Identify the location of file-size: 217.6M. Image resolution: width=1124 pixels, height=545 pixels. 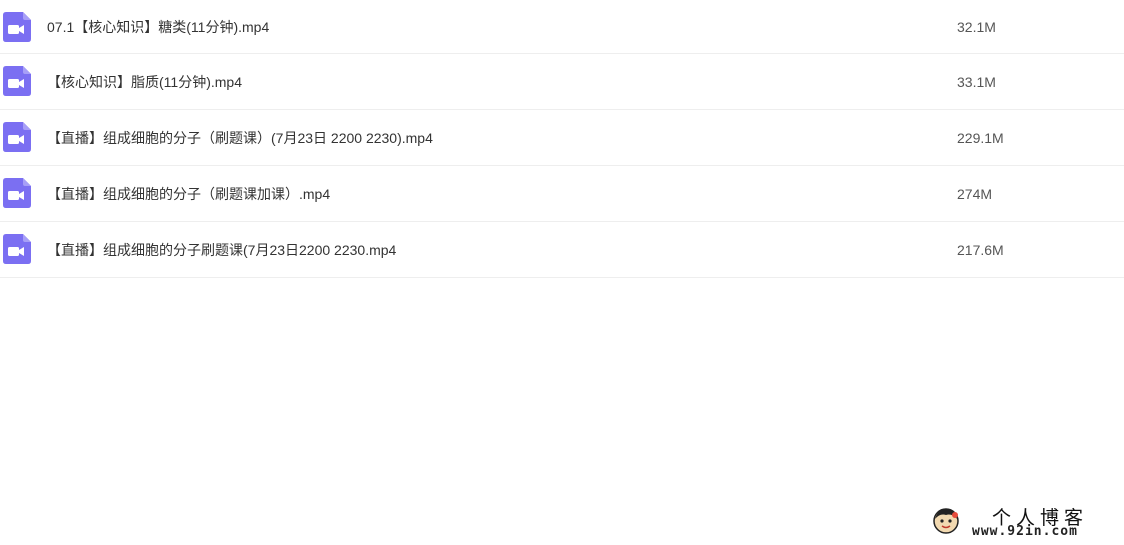
(980, 250).